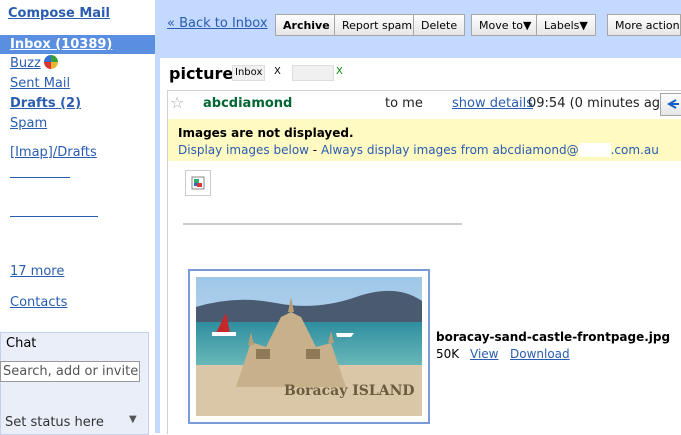 The image size is (681, 435). Describe the element at coordinates (313, 73) in the screenshot. I see `label-chip-hidden` at that location.